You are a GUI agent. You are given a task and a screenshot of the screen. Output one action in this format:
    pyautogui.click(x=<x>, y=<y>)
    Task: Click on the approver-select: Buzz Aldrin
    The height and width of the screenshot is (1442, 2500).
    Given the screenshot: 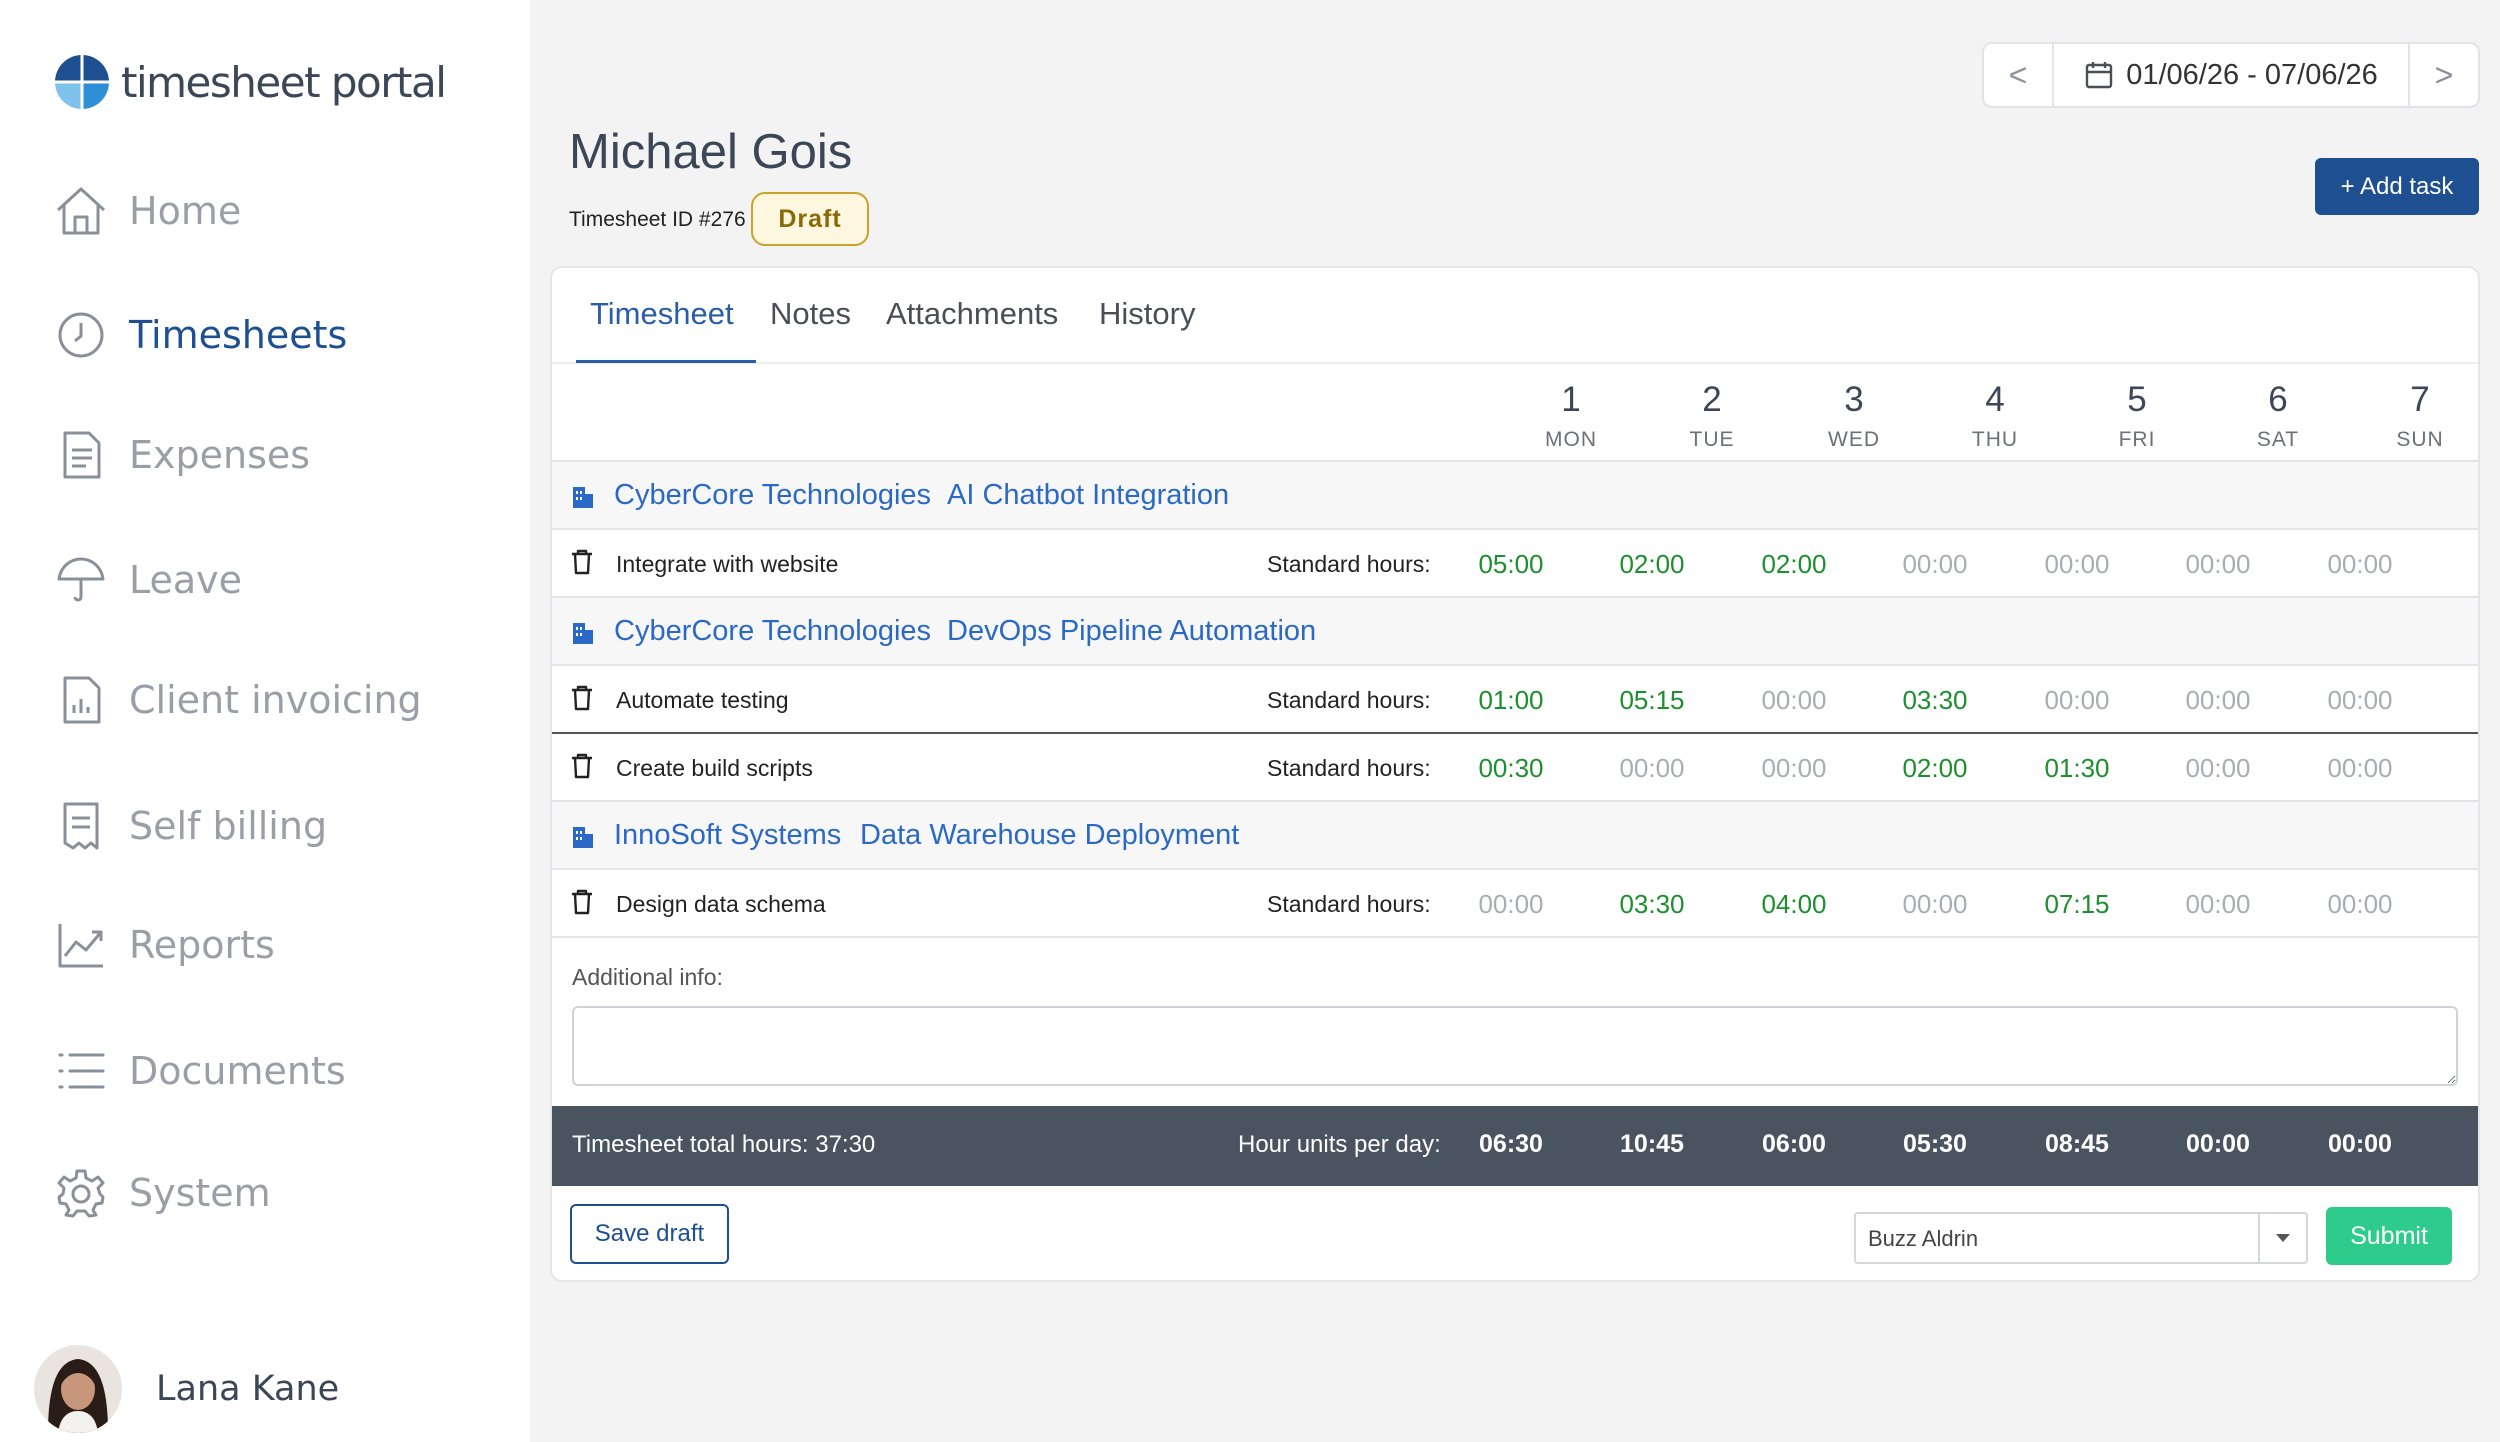 What is the action you would take?
    pyautogui.click(x=2081, y=1238)
    